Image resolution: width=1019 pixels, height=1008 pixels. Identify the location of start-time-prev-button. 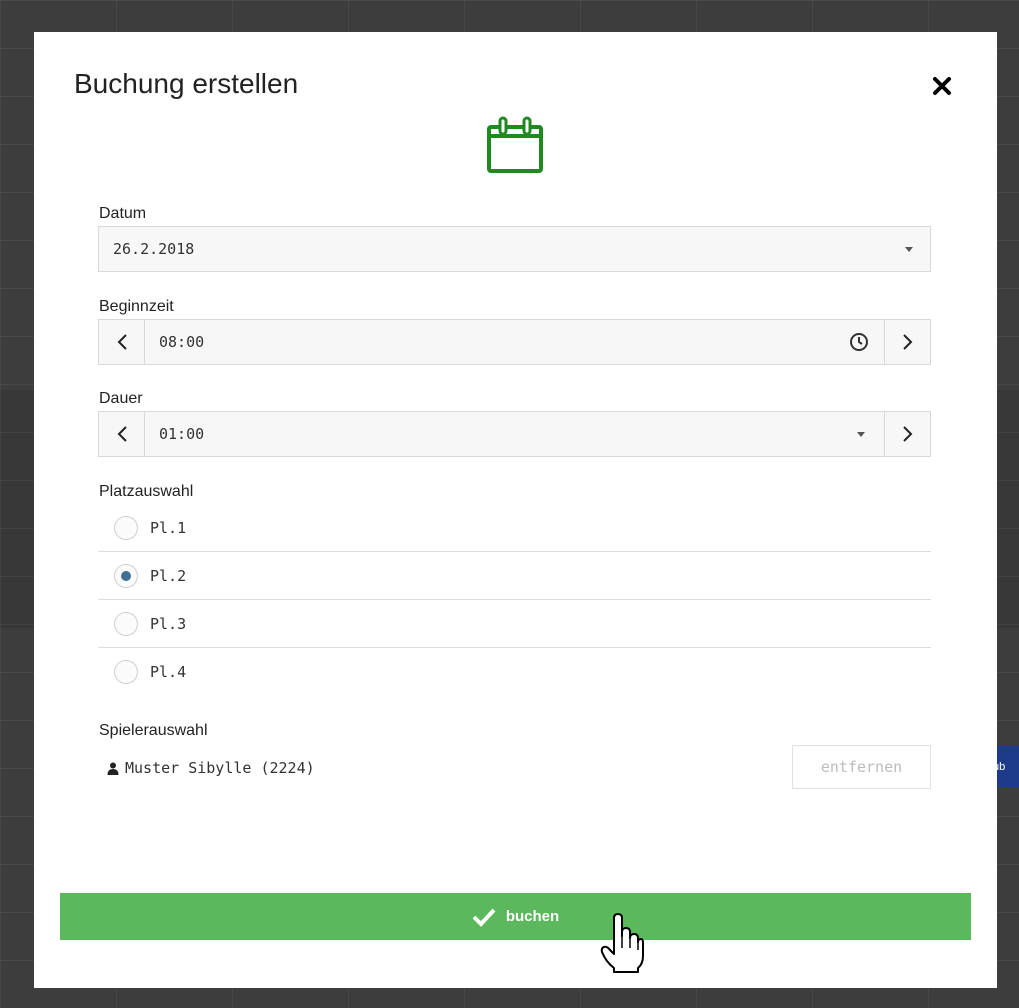
(122, 342).